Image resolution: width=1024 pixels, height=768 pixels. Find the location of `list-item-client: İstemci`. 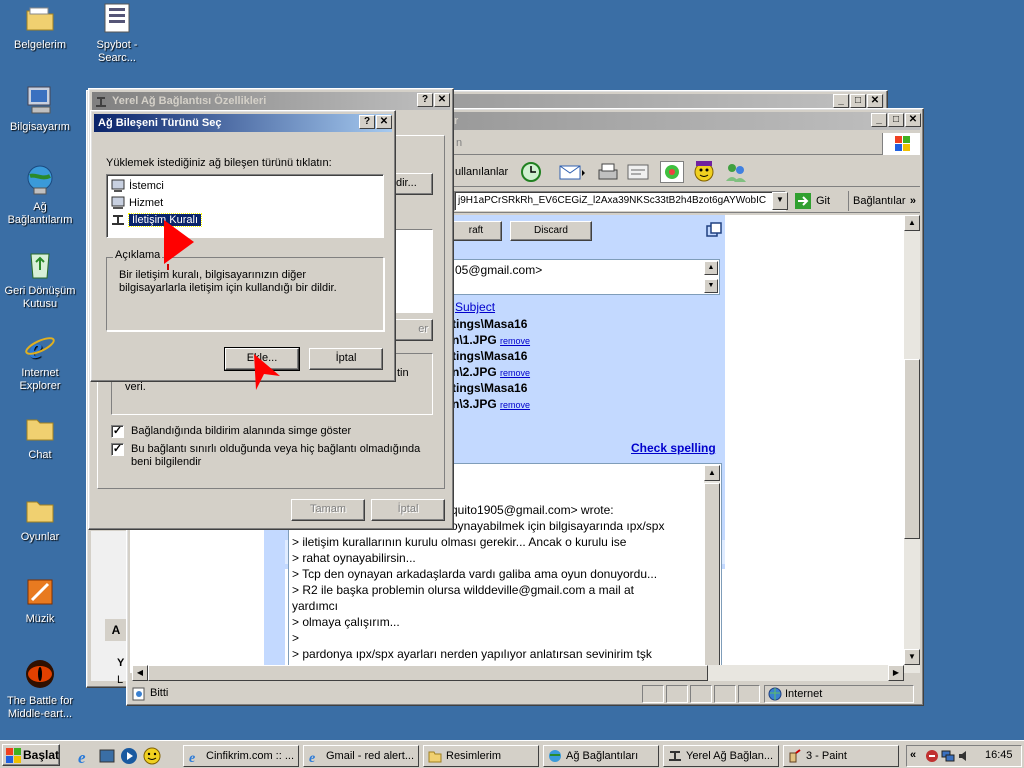

list-item-client: İstemci is located at coordinates (137, 186).